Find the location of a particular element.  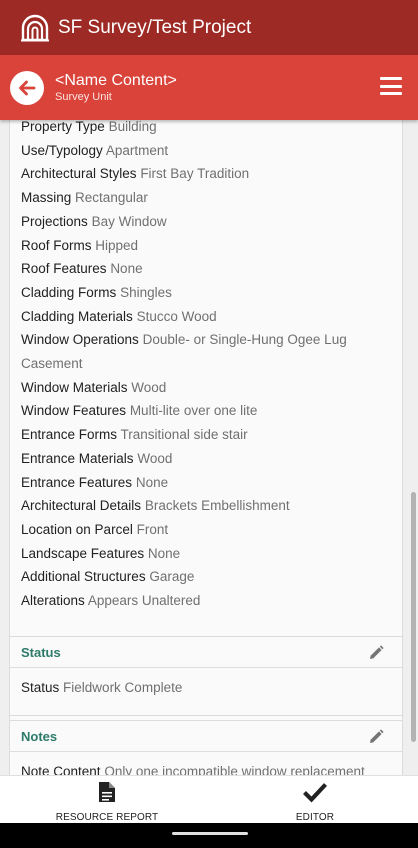

header-text: <Name Content> Survey Unit is located at coordinates (116, 87).